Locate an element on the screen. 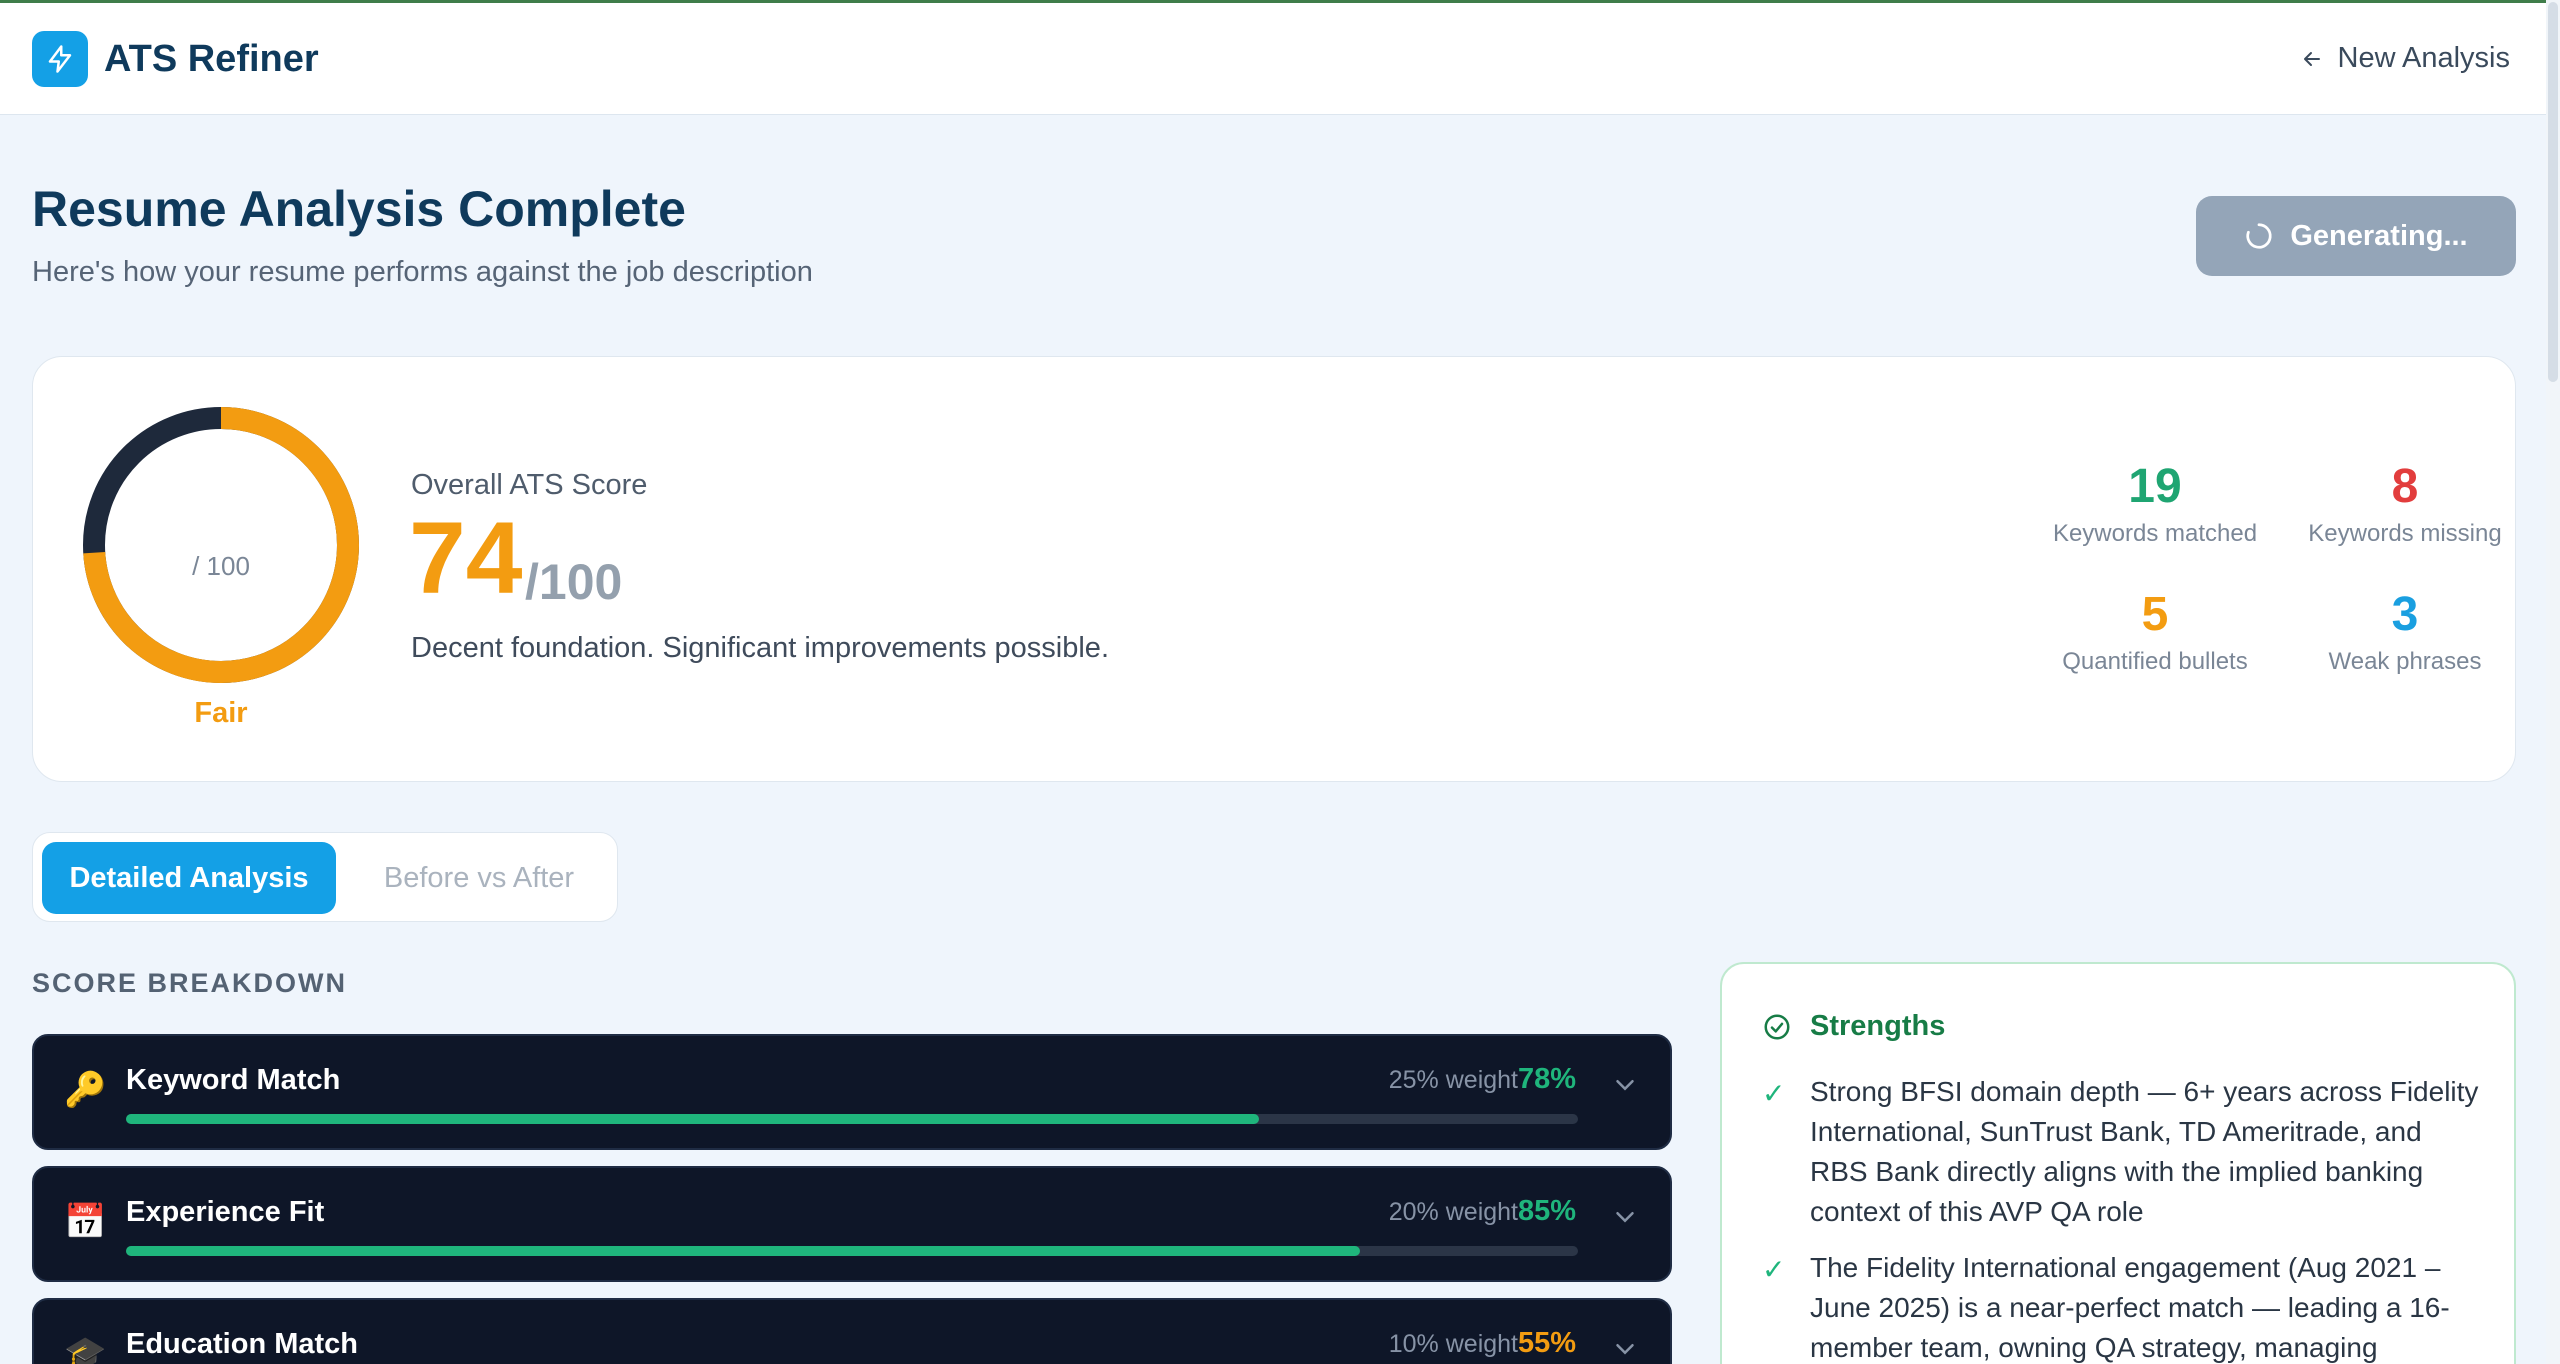 The image size is (2560, 1364). stat-weak-phrases: 3 Weak phrases is located at coordinates (2405, 632).